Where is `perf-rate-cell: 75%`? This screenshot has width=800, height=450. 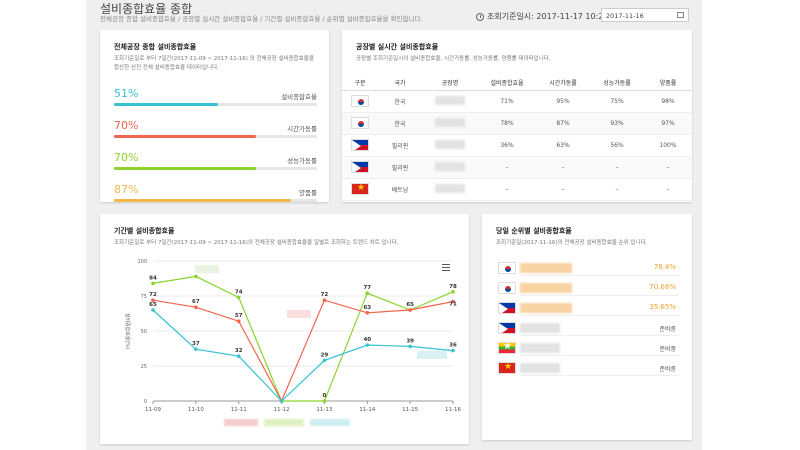
perf-rate-cell: 75% is located at coordinates (617, 101).